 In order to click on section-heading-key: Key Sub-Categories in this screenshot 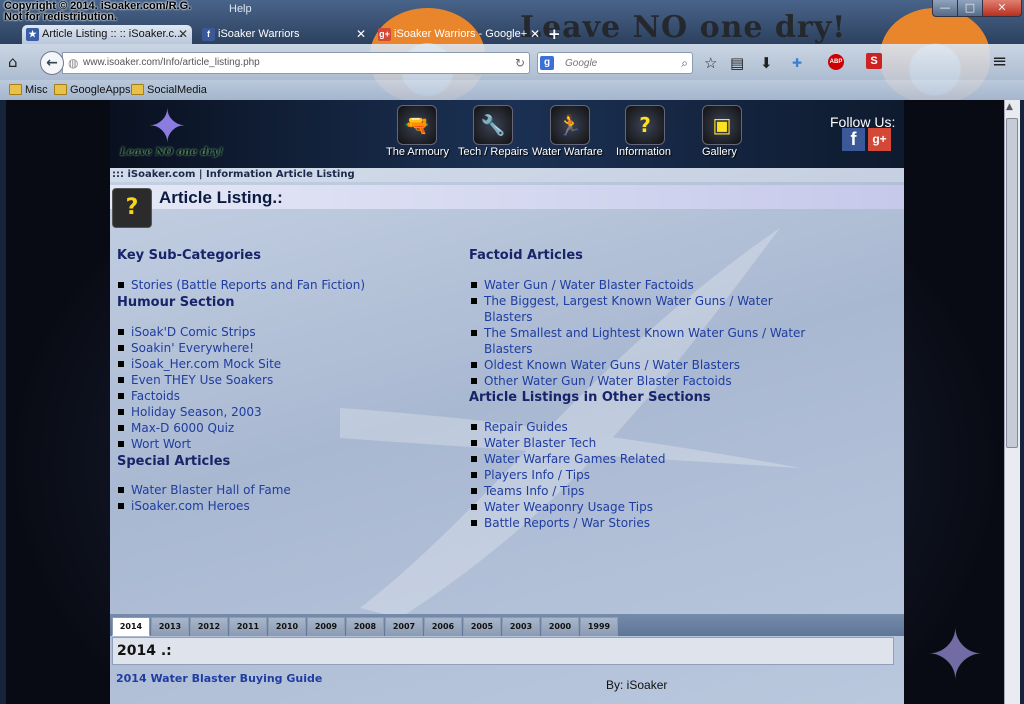, I will do `click(189, 255)`.